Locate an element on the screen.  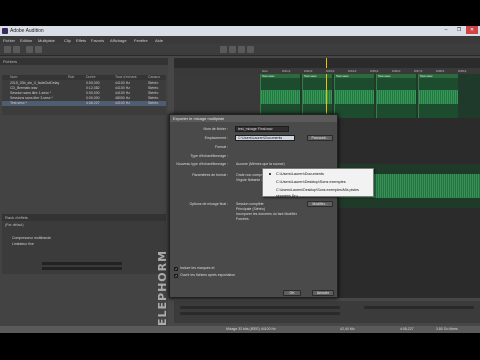
slip-tool-icon is located at coordinates (241, 49).